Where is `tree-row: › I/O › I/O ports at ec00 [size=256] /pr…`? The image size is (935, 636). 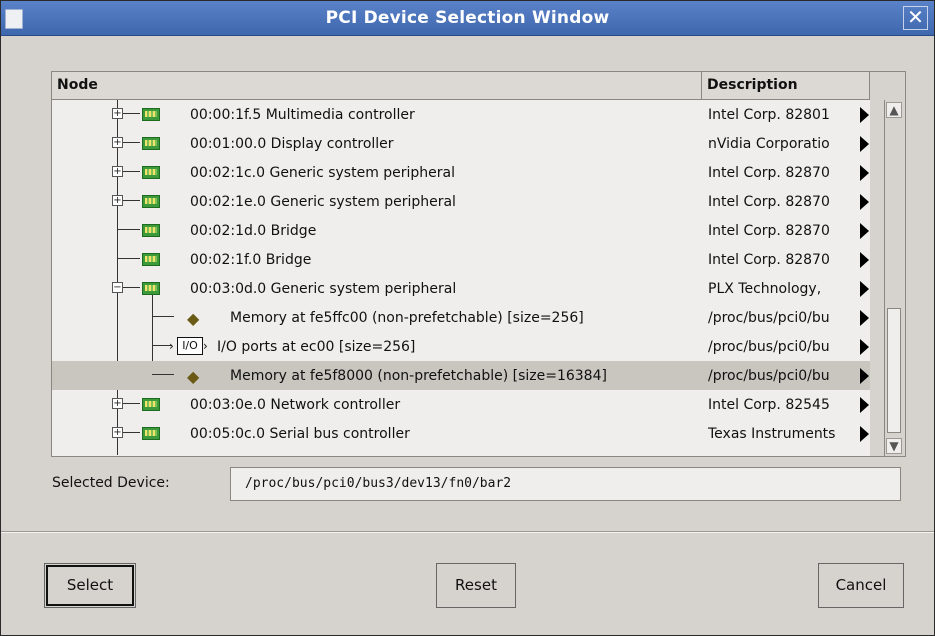 tree-row: › I/O › I/O ports at ec00 [size=256] /pr… is located at coordinates (461, 346).